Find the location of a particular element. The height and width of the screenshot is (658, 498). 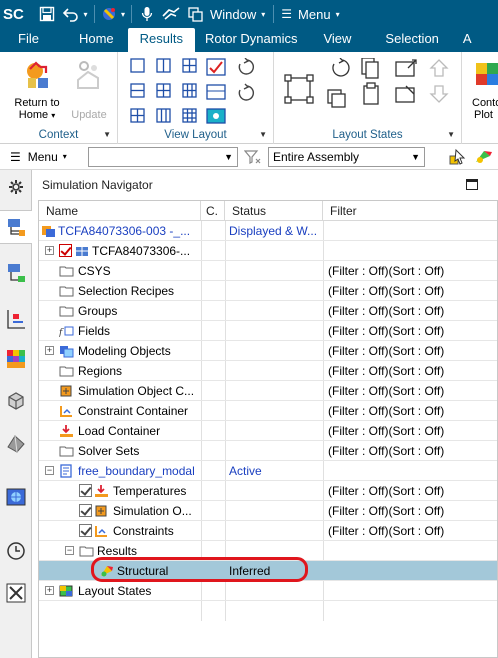

highlight-icon is located at coordinates (484, 157).